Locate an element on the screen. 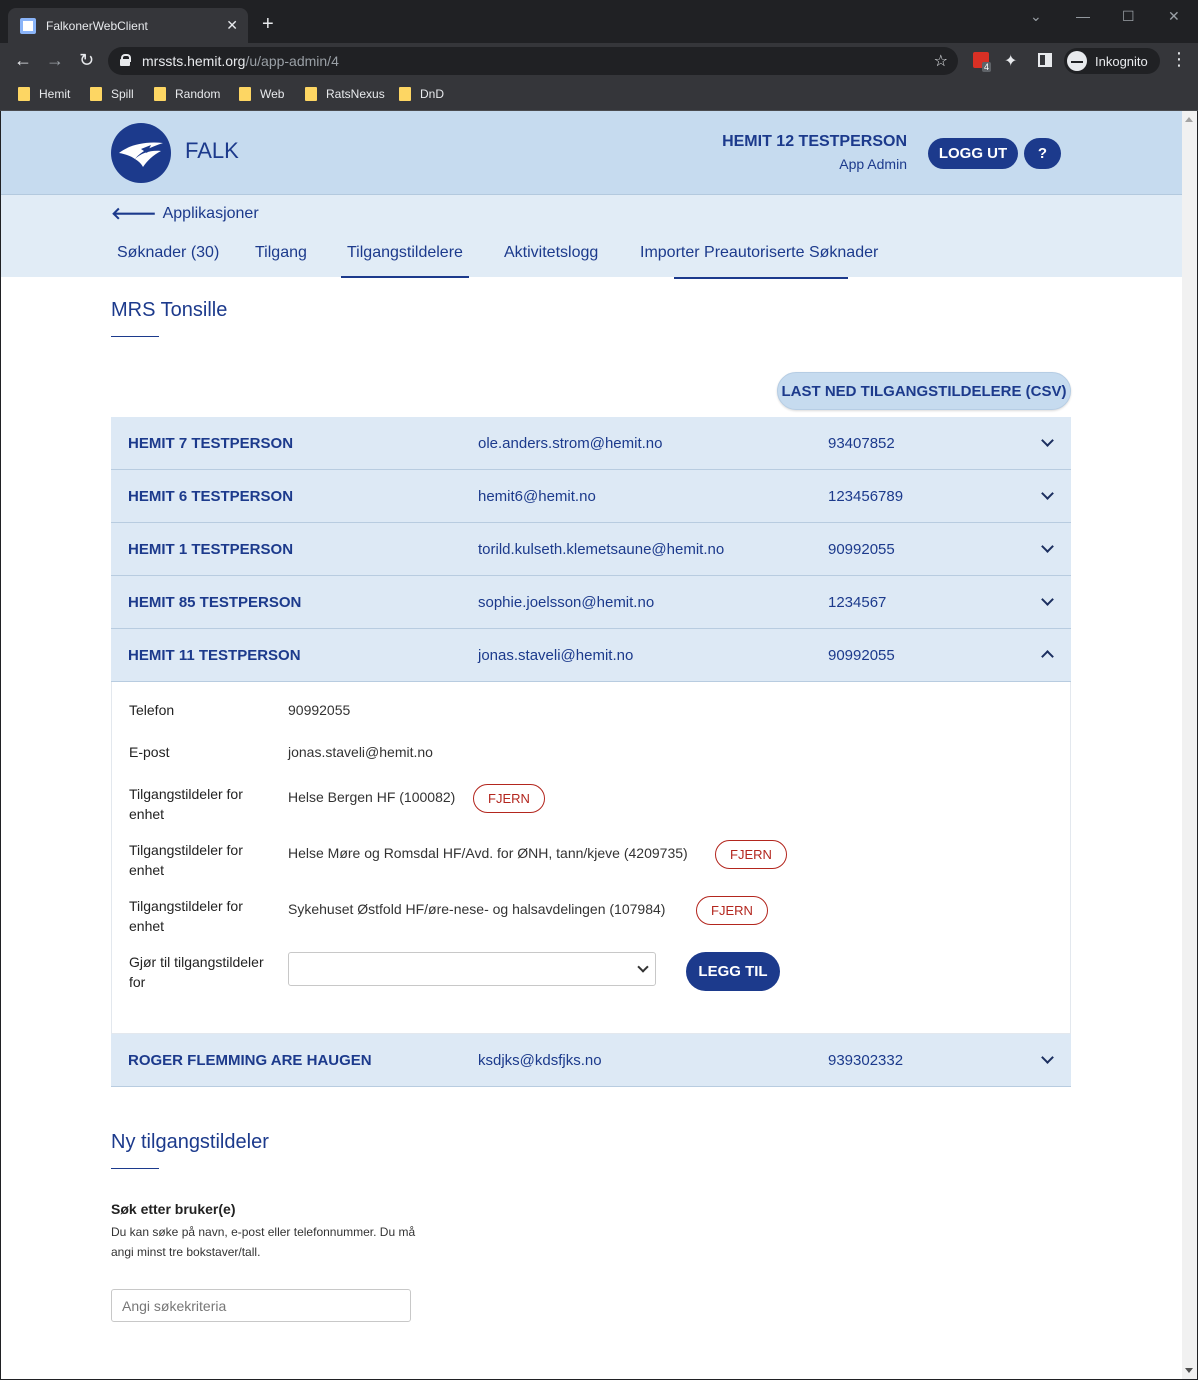 The height and width of the screenshot is (1380, 1198). unit-select is located at coordinates (472, 969).